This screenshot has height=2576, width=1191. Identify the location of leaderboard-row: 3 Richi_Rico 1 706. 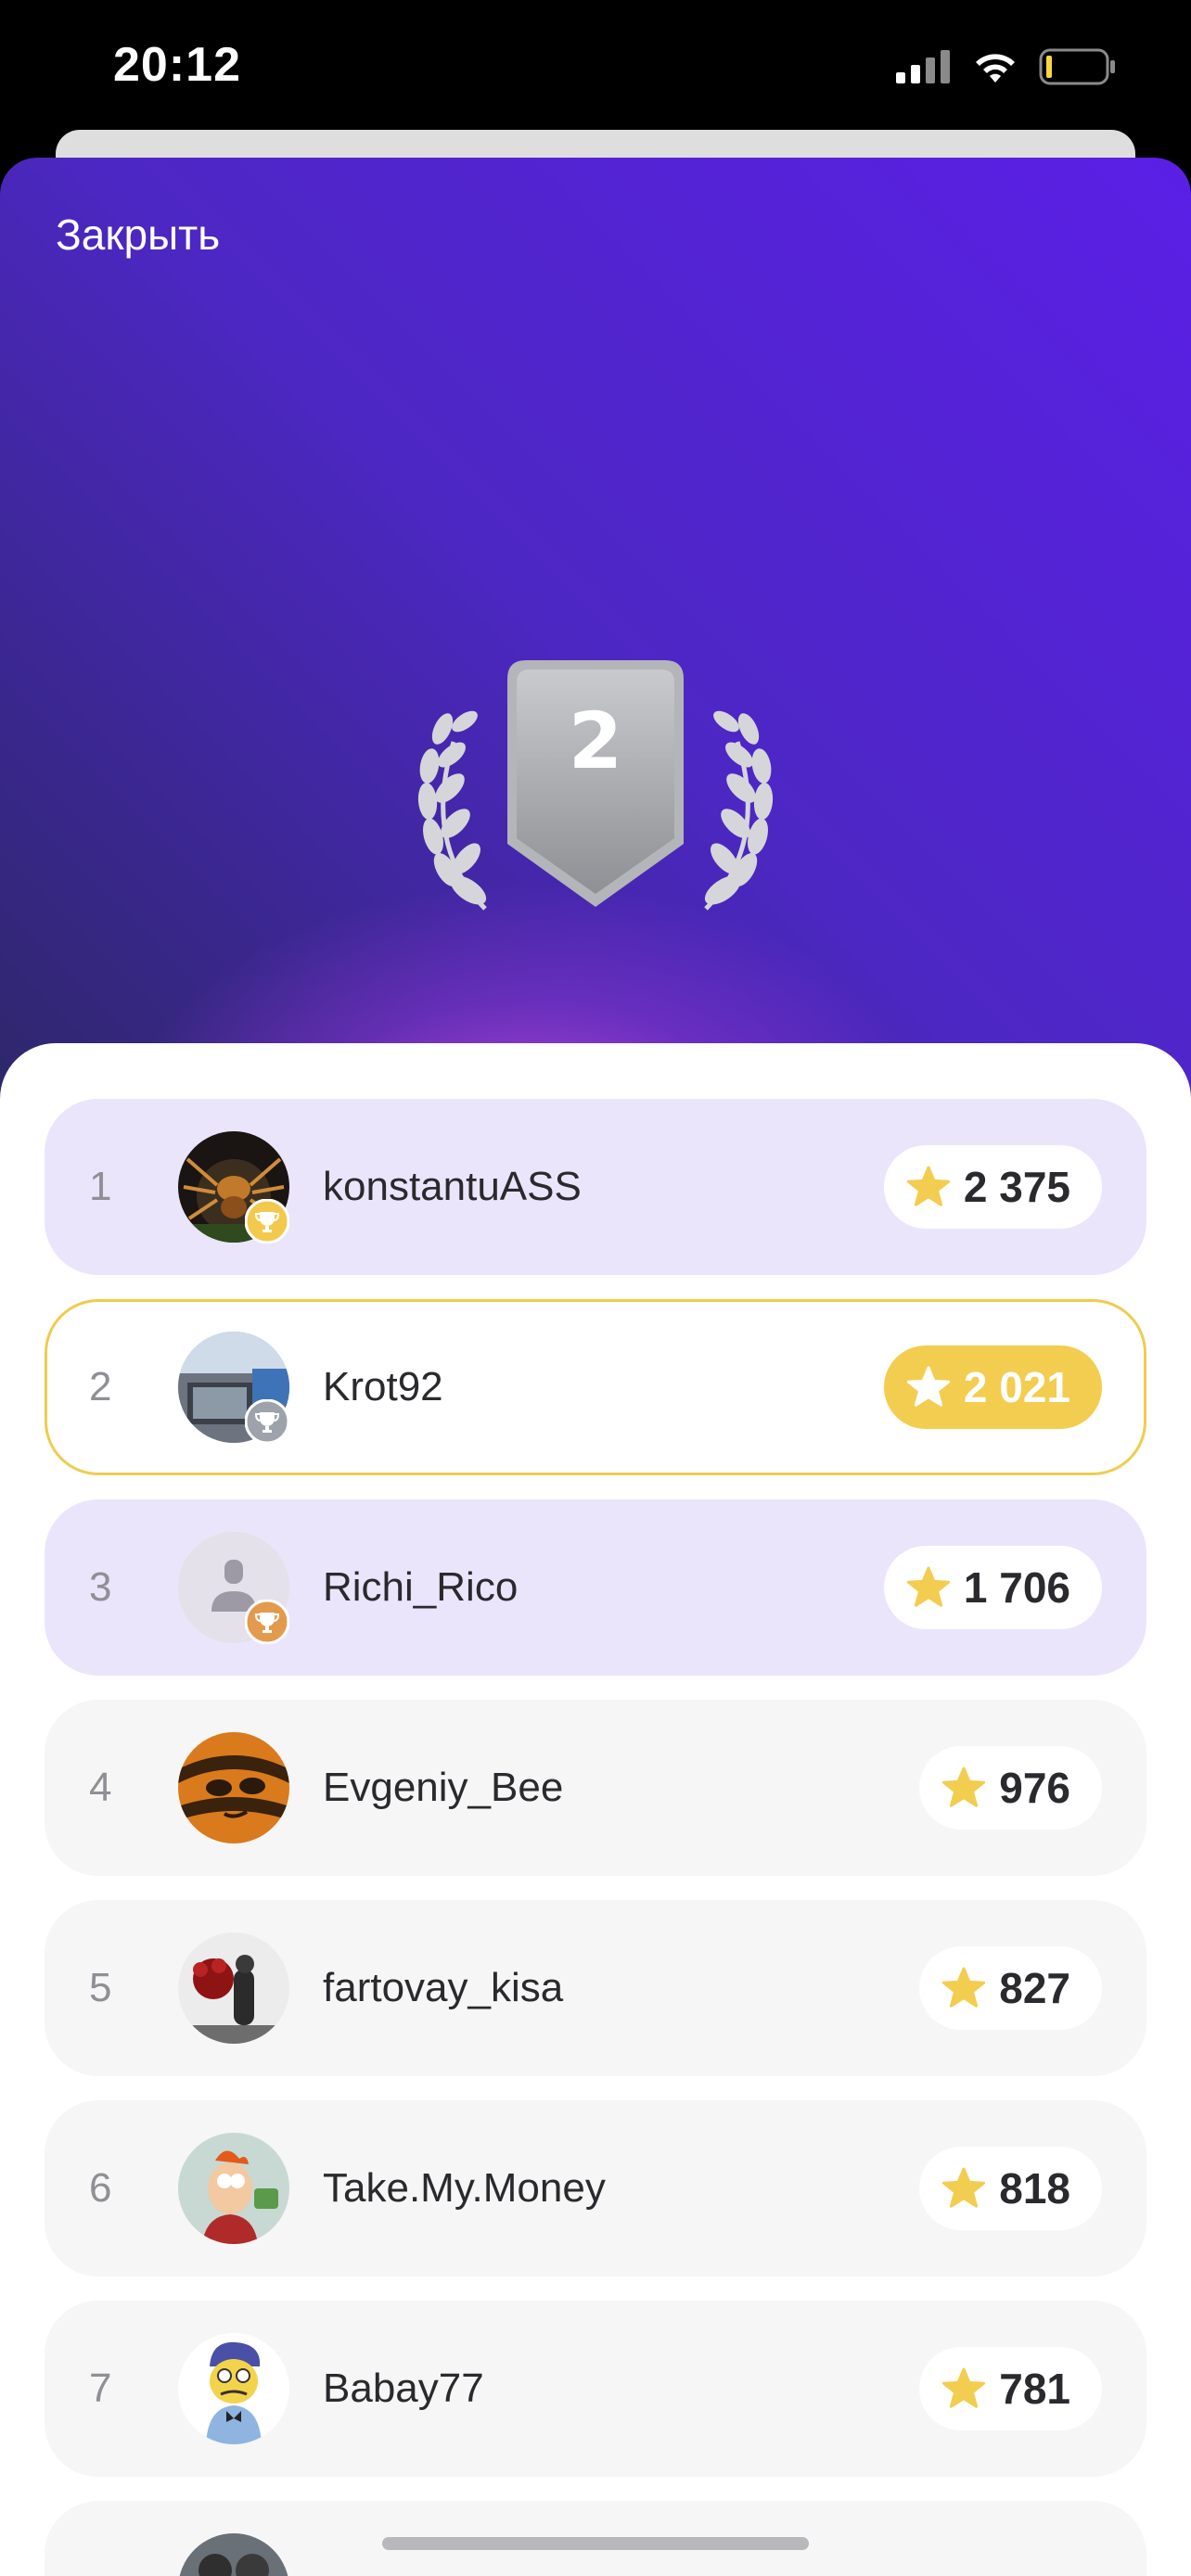
(595, 1587).